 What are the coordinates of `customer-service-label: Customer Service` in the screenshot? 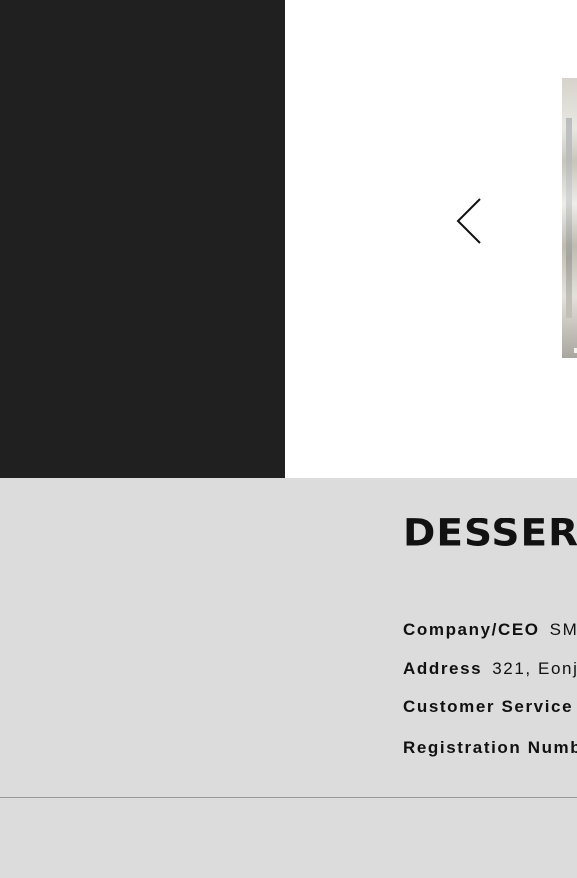 It's located at (488, 706).